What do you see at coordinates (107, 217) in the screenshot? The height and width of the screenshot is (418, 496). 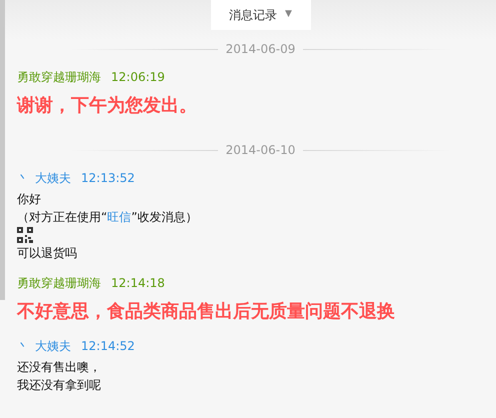 I see `message-text: （对方正在使用“旺信”收发消息）` at bounding box center [107, 217].